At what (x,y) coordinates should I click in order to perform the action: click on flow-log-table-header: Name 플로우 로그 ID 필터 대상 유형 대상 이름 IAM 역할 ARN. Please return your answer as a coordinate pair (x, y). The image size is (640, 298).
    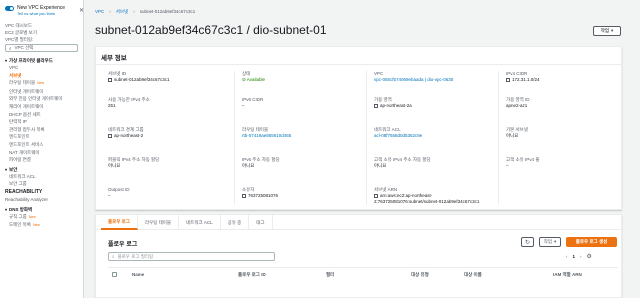
    Looking at the image, I should click on (363, 274).